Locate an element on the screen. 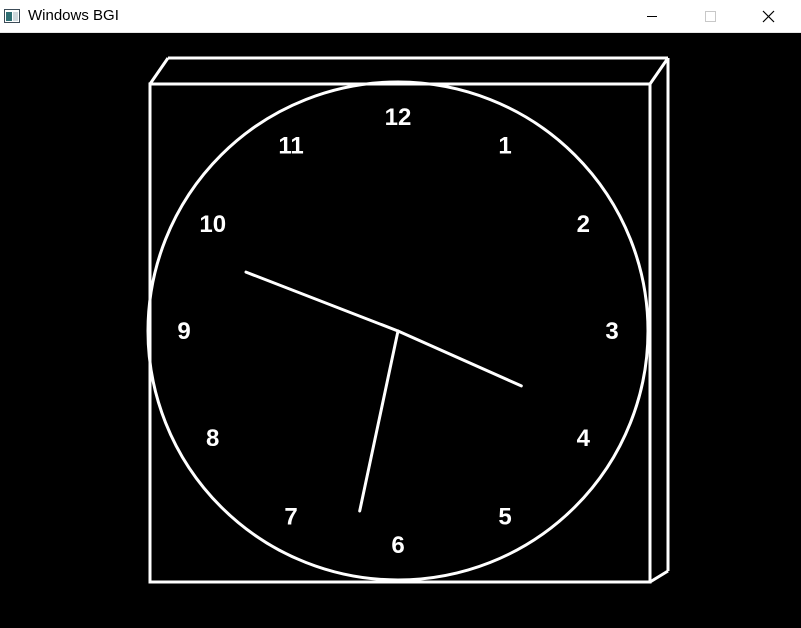  numeral-8: 8 is located at coordinates (212, 438).